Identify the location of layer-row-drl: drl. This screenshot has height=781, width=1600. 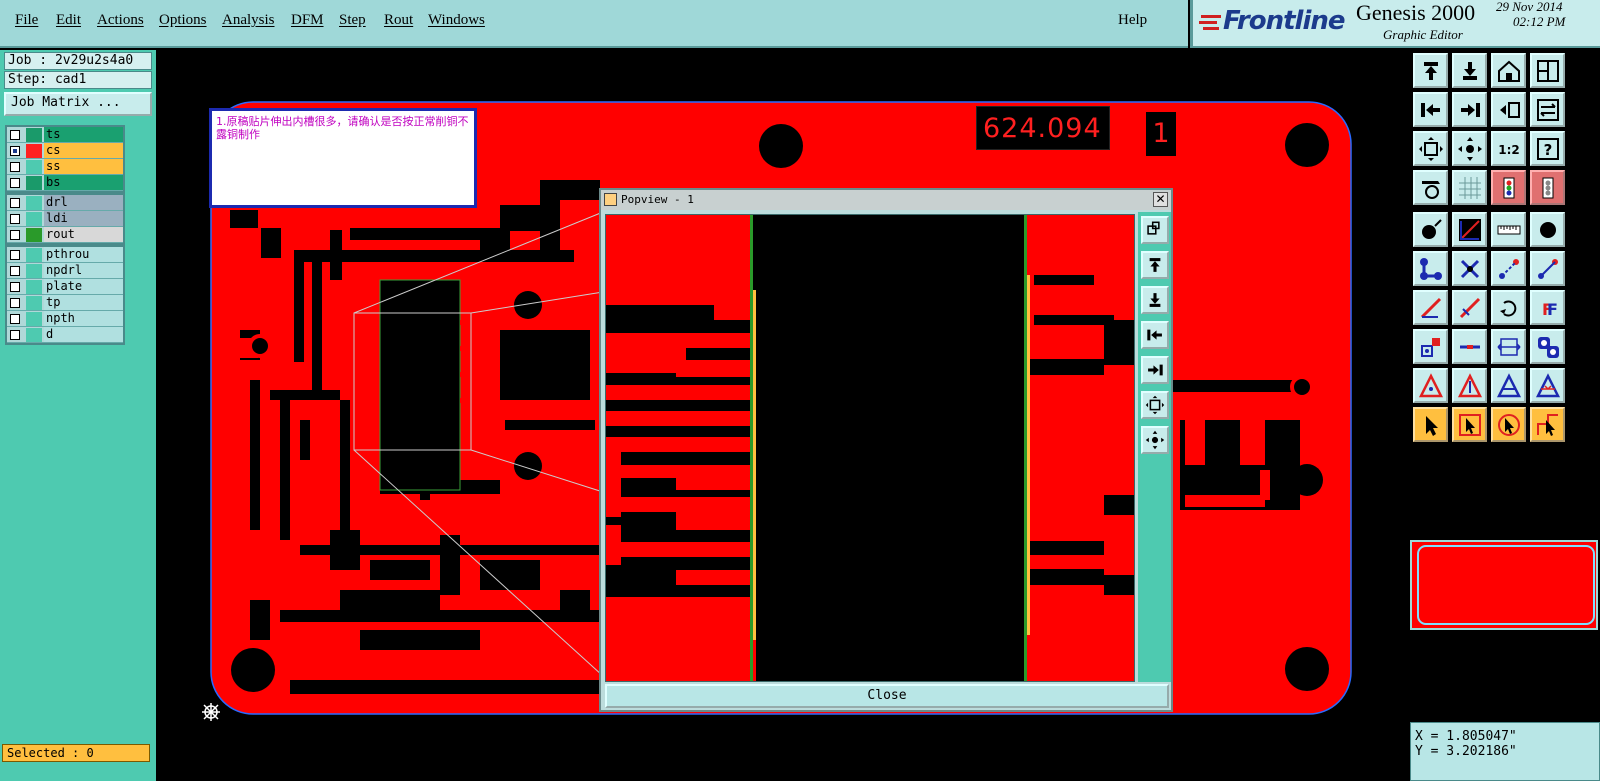
(65, 203).